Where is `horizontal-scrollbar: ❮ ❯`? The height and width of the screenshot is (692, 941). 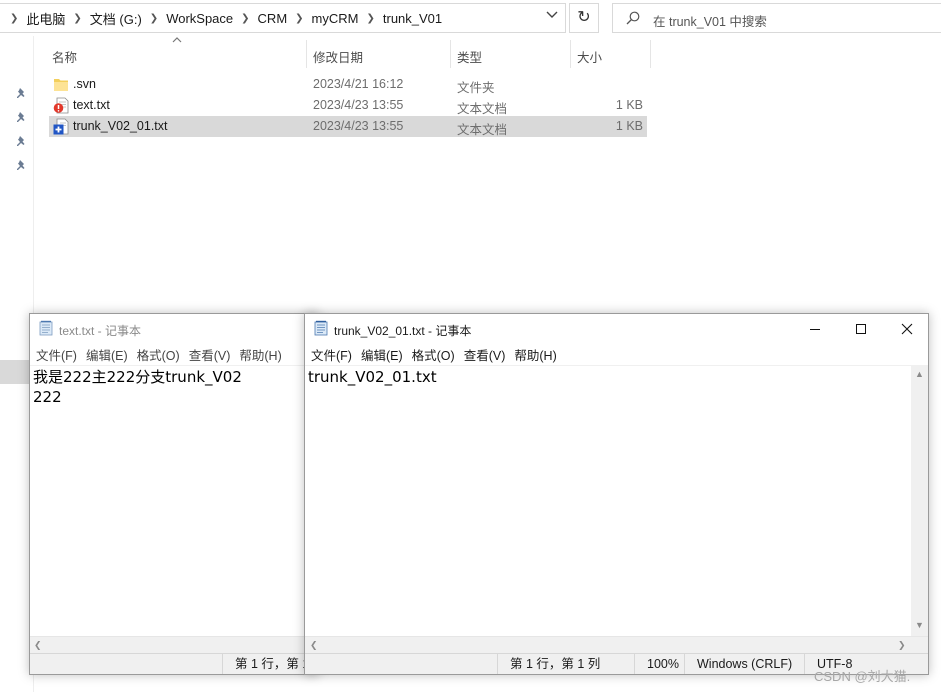
horizontal-scrollbar: ❮ ❯ is located at coordinates (616, 644).